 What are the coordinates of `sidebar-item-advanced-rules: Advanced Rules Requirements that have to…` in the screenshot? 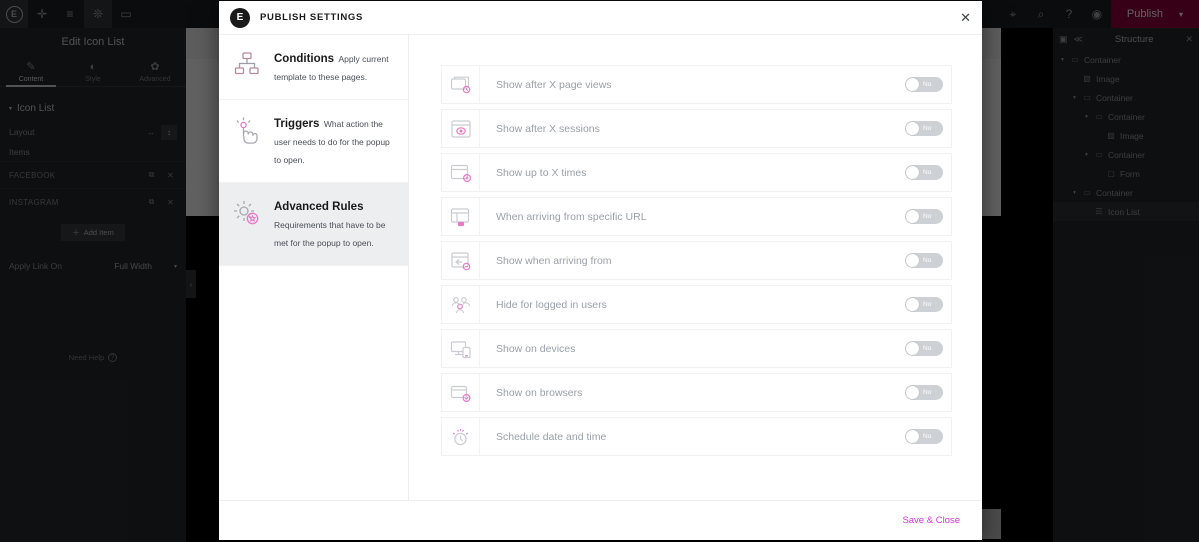 It's located at (313, 224).